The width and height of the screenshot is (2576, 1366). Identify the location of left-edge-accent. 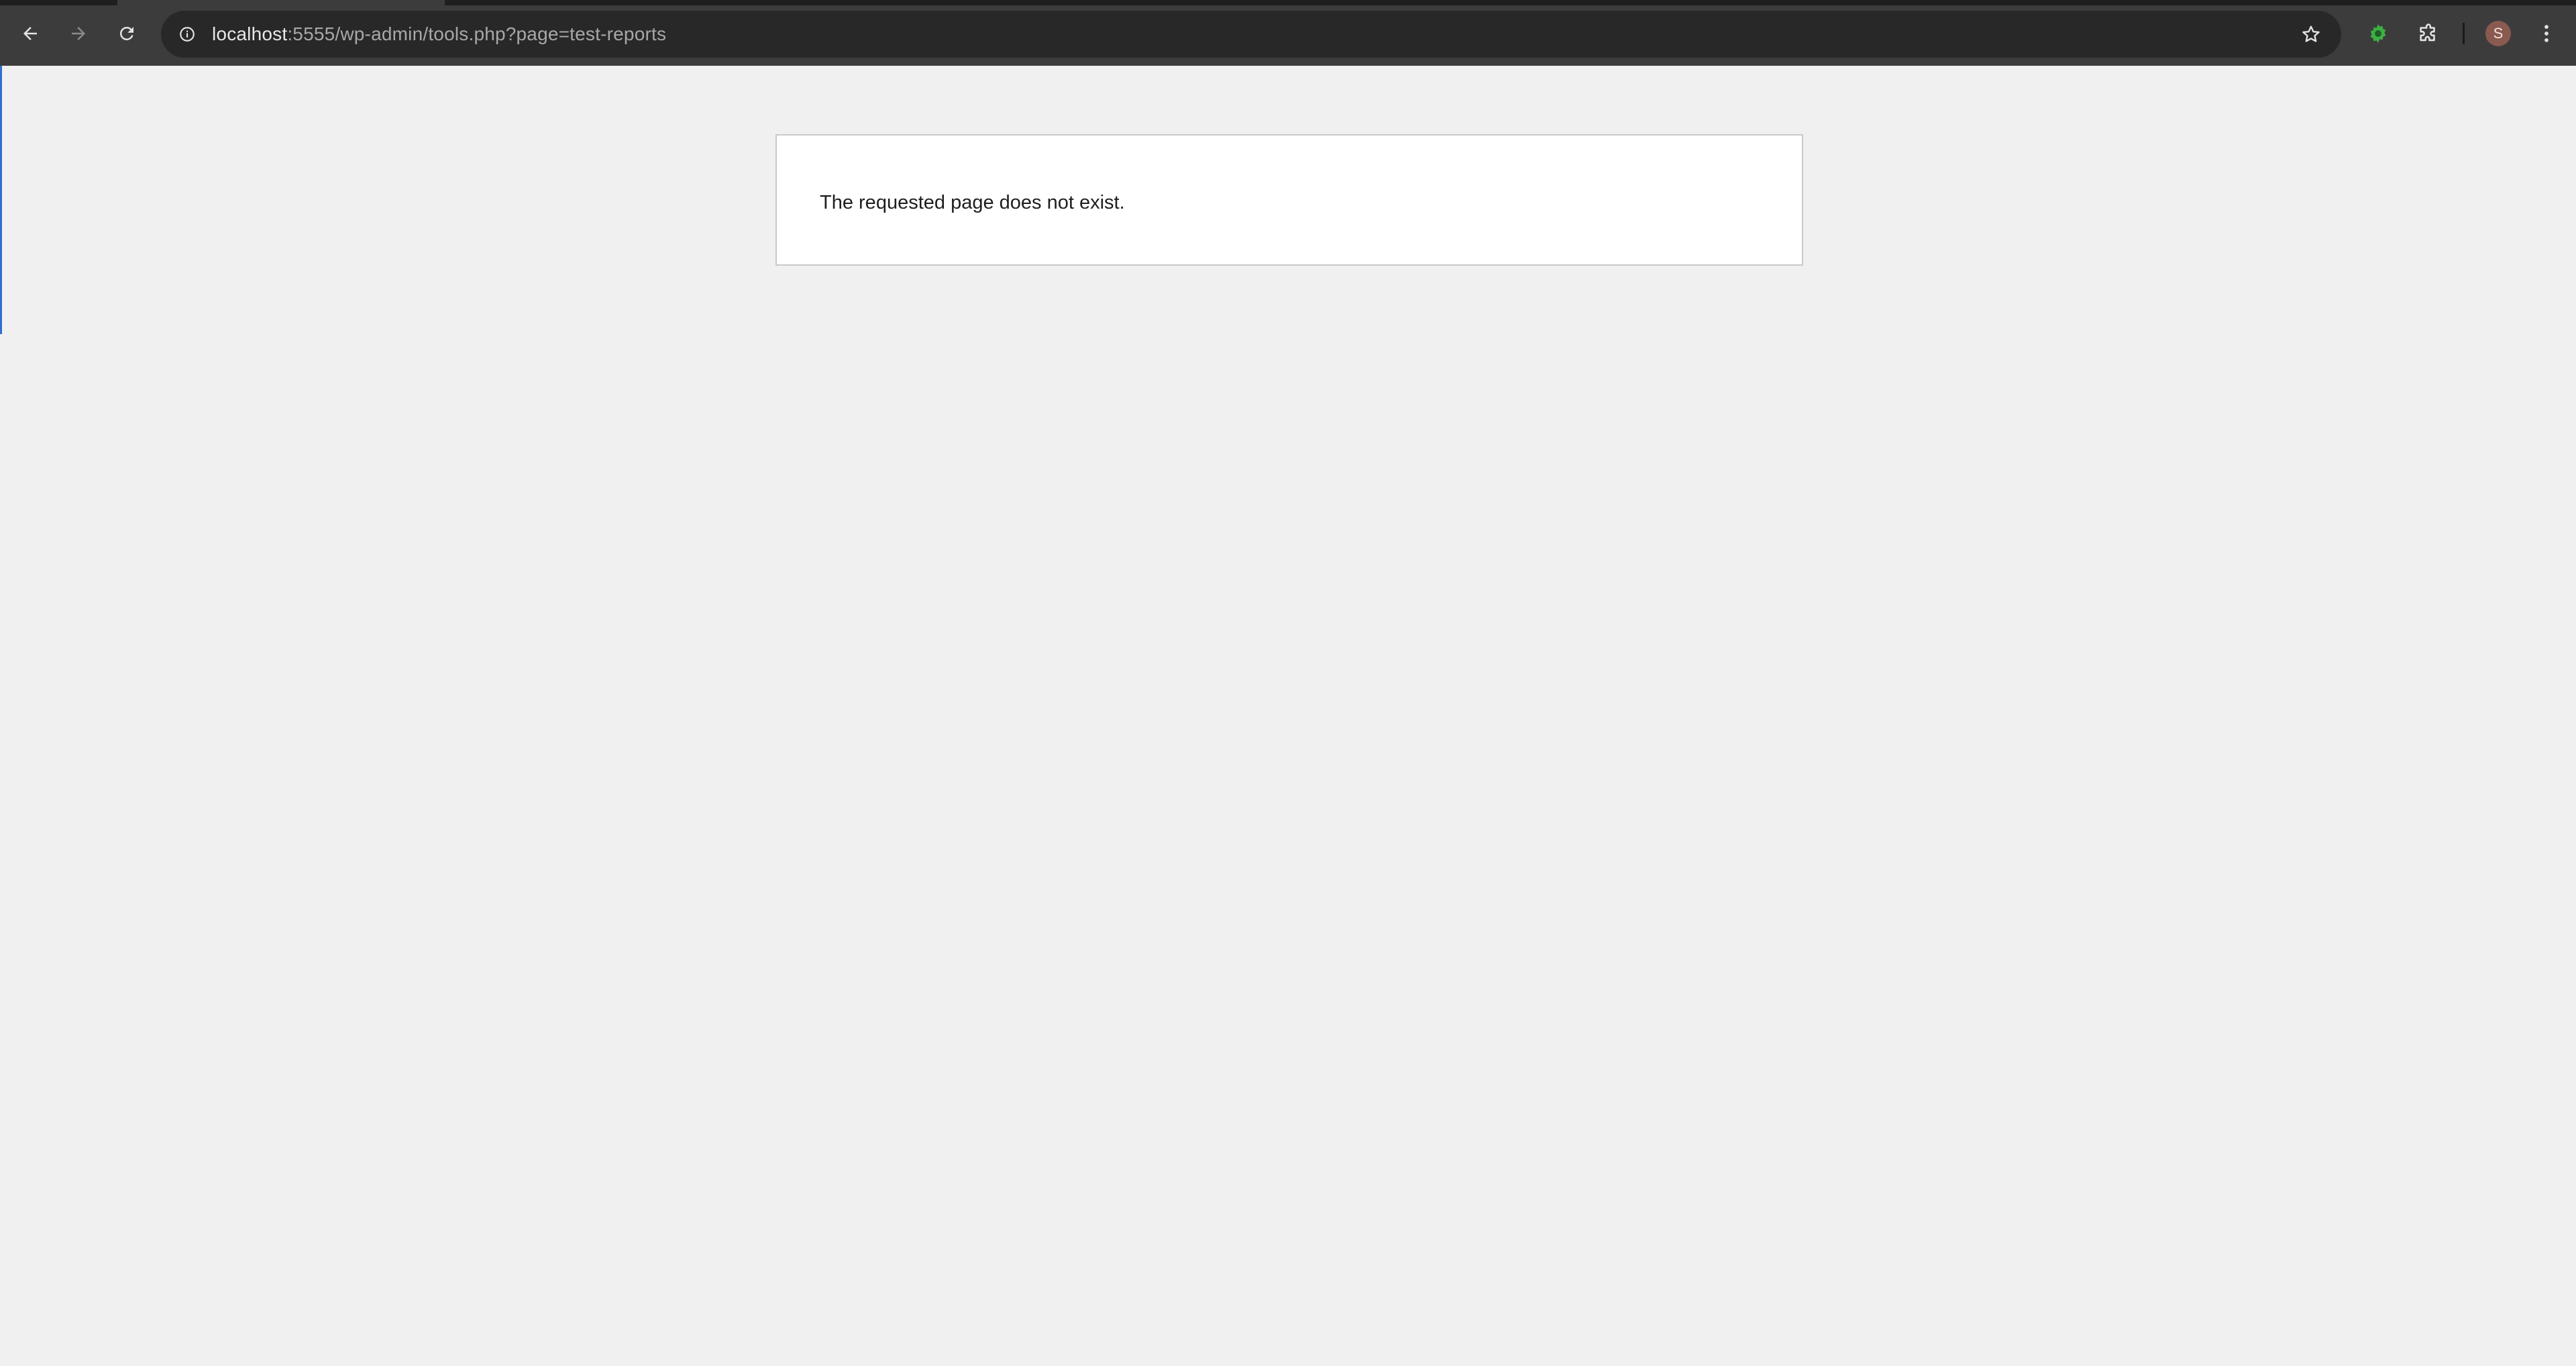
(1, 200).